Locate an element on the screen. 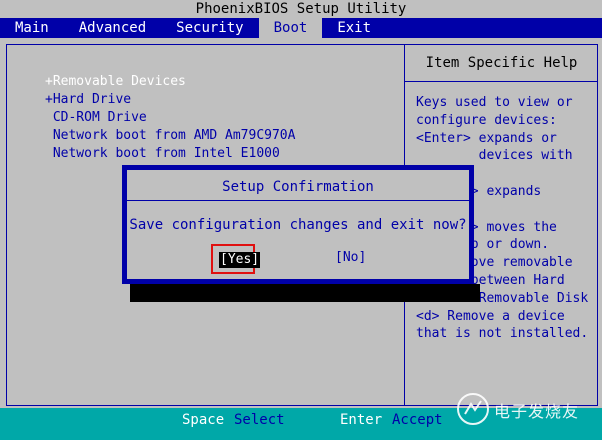 Image resolution: width=602 pixels, height=440 pixels. menu-exit: Exit is located at coordinates (354, 28).